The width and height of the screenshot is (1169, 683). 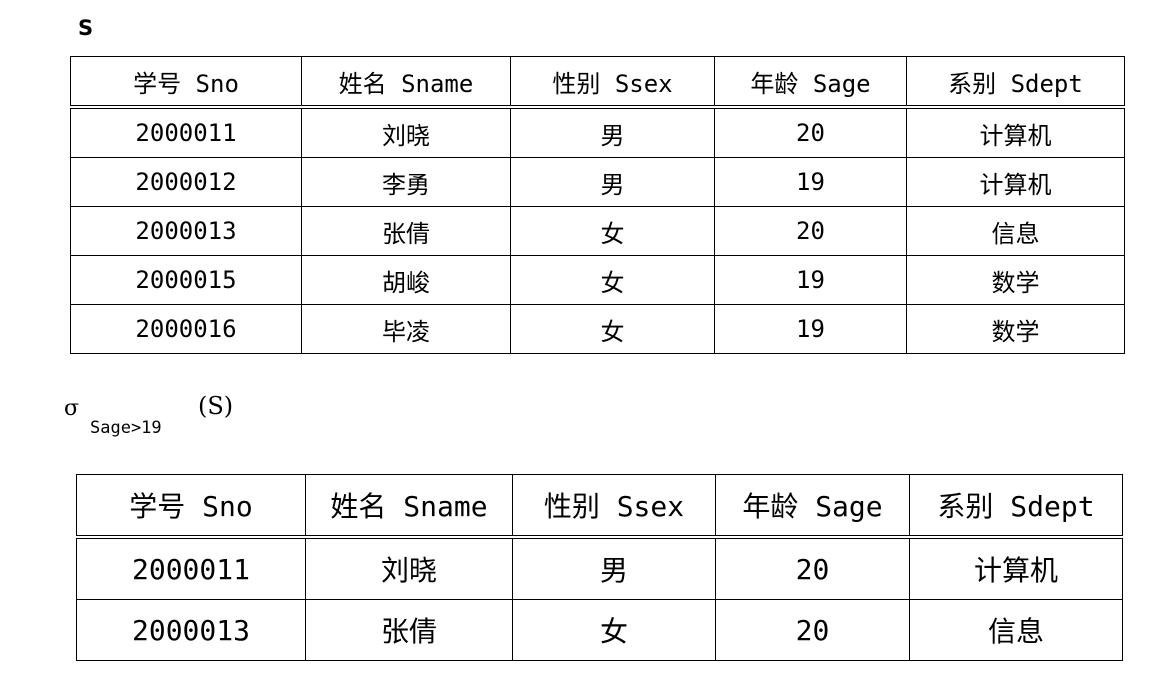 What do you see at coordinates (86, 28) in the screenshot?
I see `relation-name-label: S` at bounding box center [86, 28].